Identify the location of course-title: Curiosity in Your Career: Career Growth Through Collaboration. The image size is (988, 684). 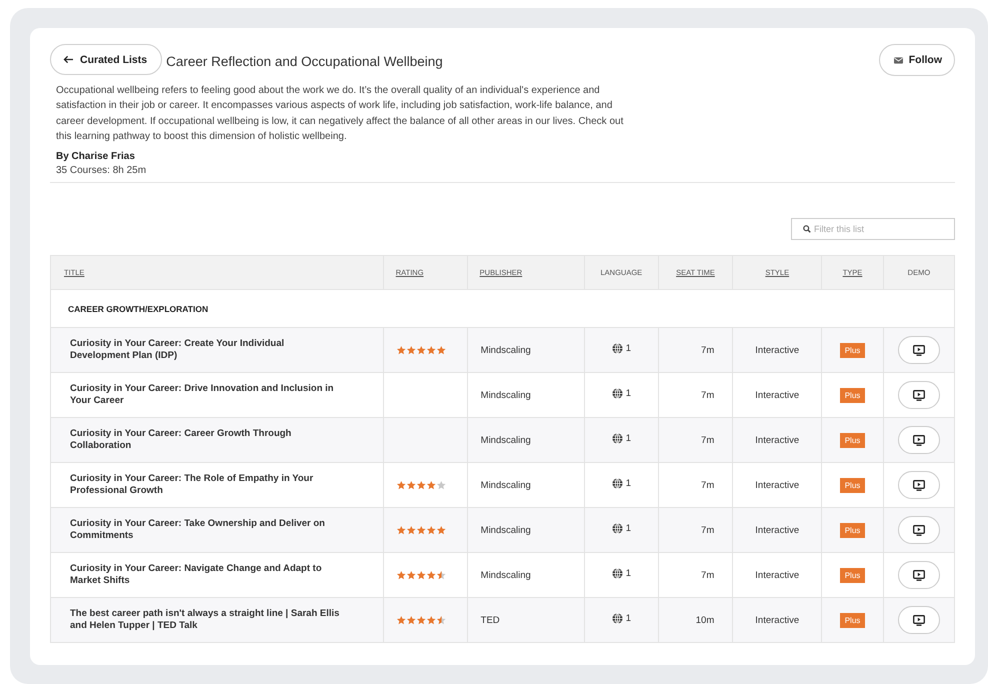
(217, 440).